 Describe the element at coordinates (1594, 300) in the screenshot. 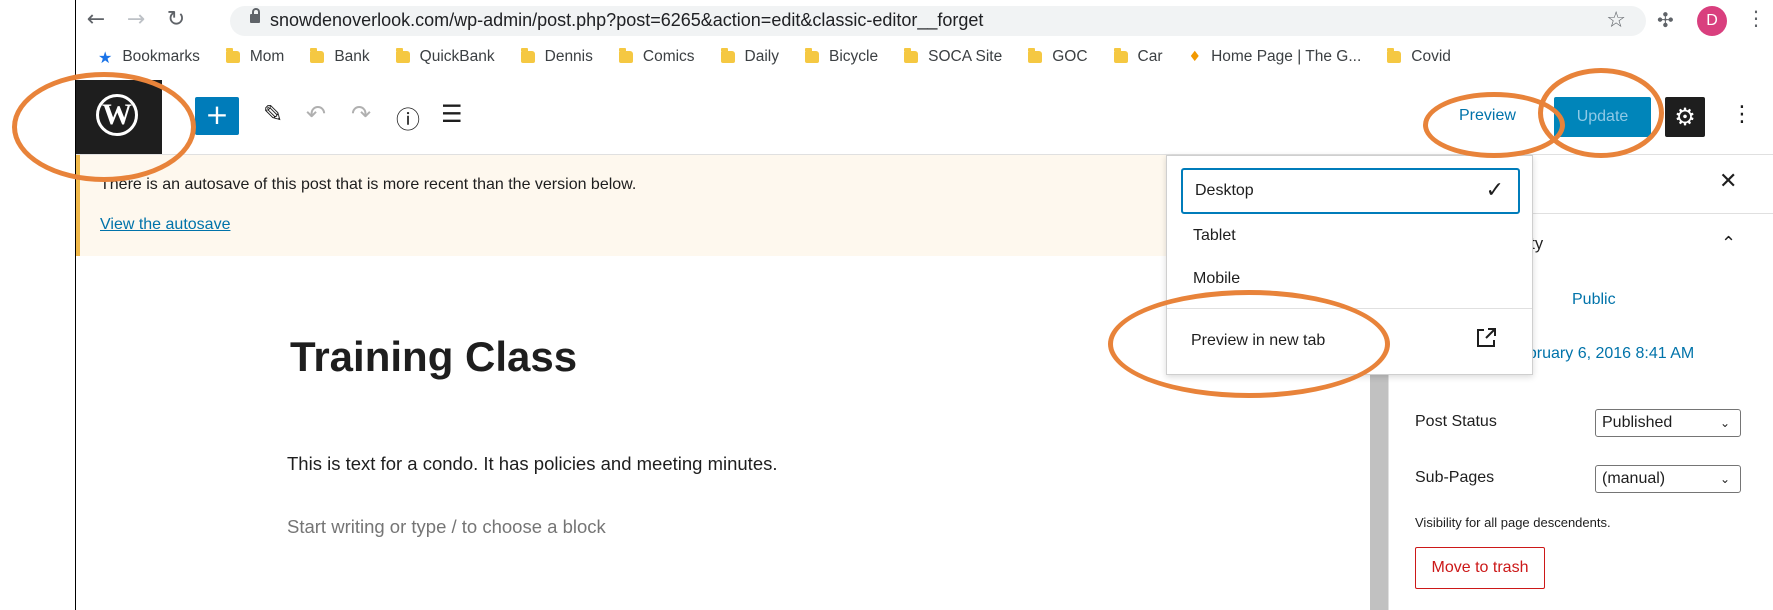

I see `visibility-value-link: Public` at that location.